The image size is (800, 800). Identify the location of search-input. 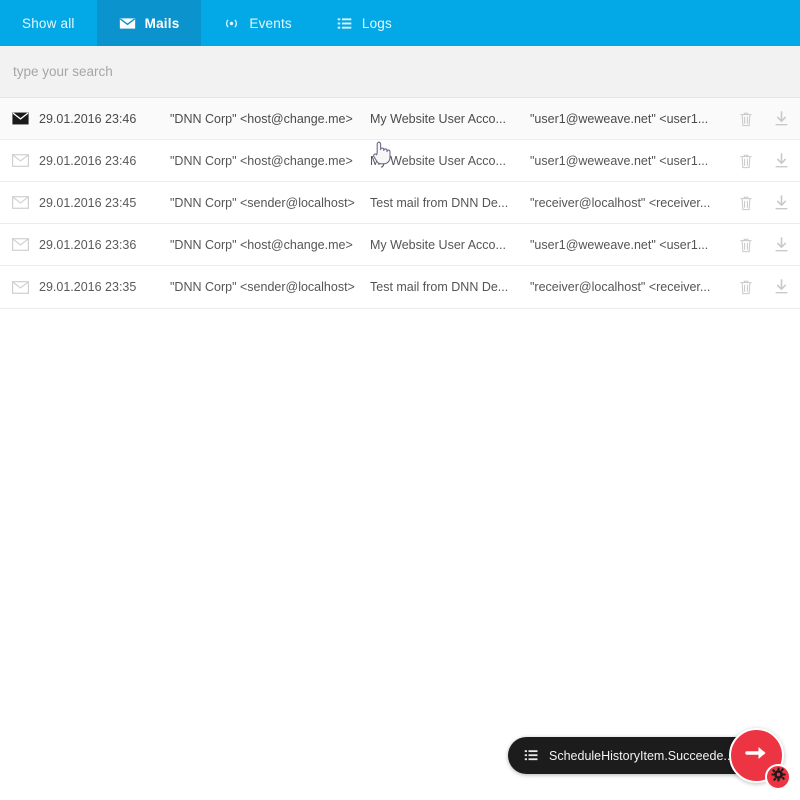
(400, 71).